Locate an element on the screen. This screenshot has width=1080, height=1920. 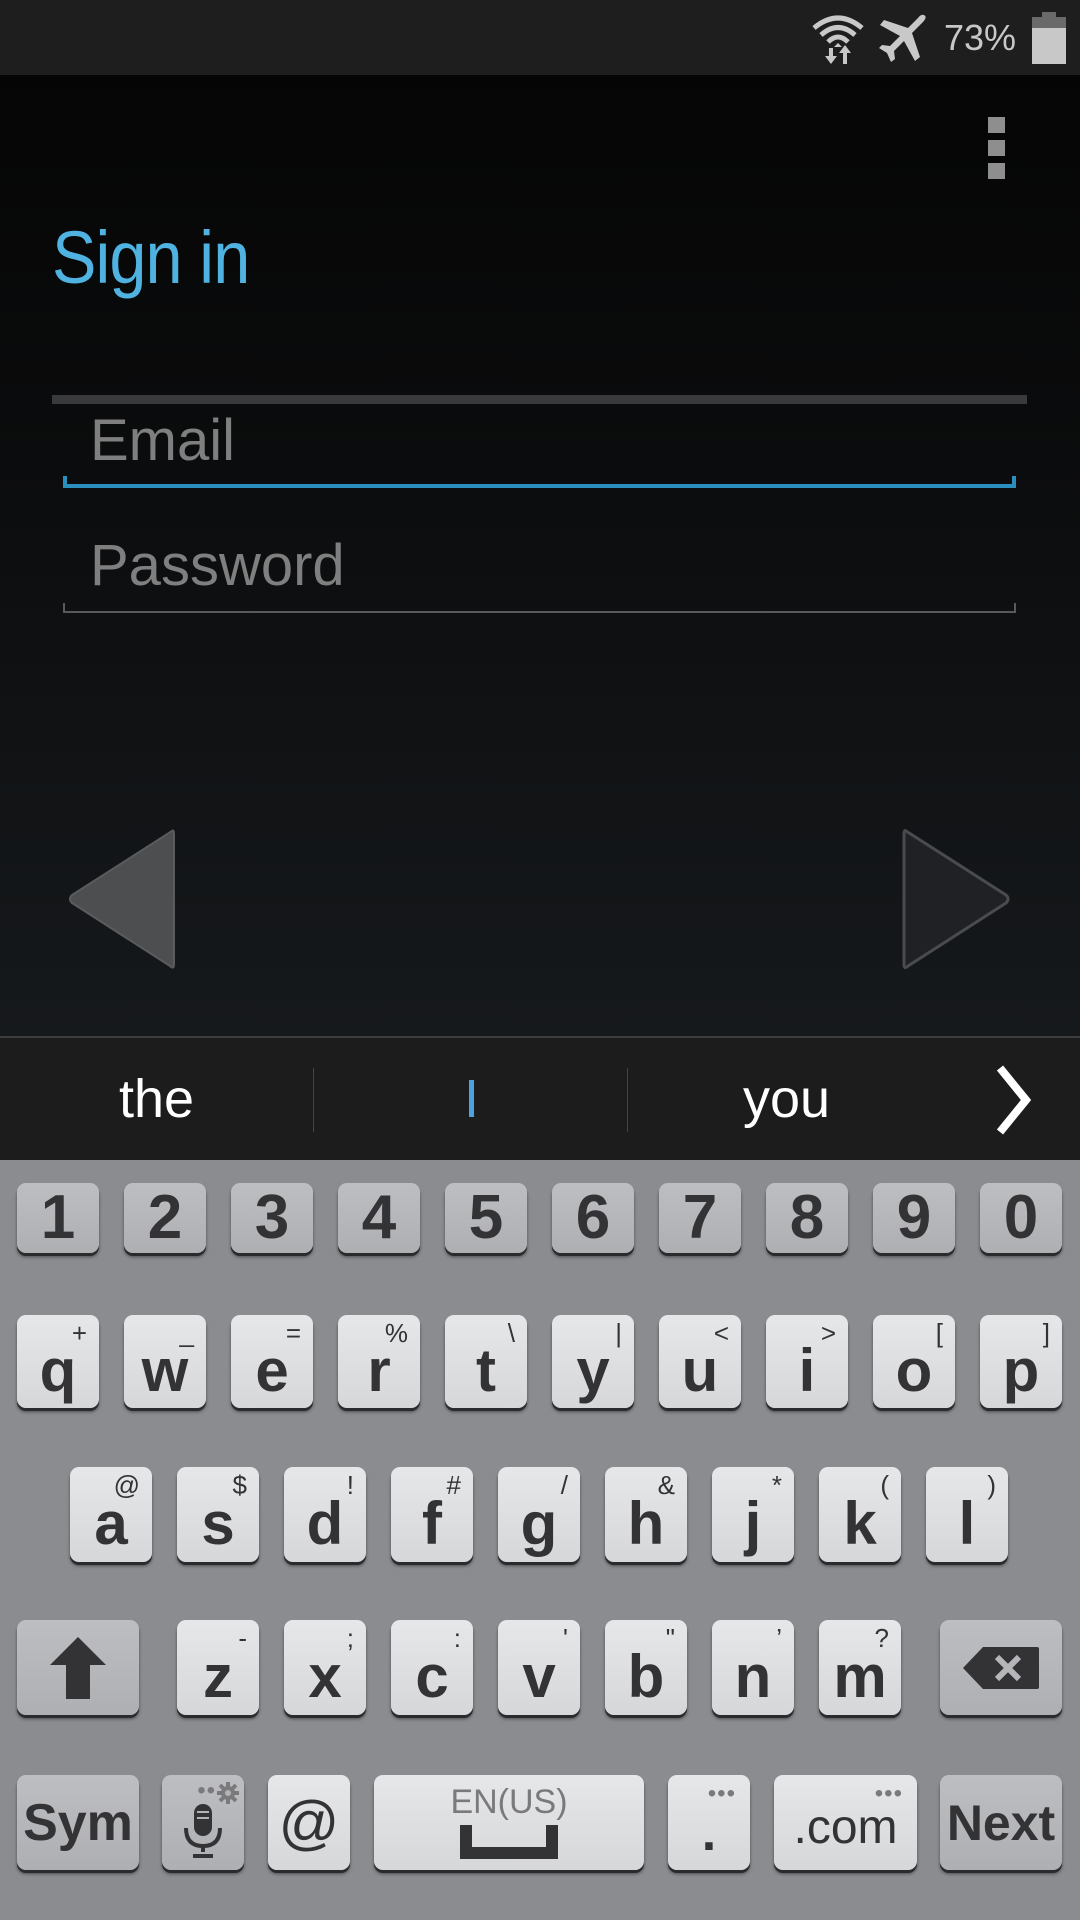
key-s: s $ is located at coordinates (218, 1514).